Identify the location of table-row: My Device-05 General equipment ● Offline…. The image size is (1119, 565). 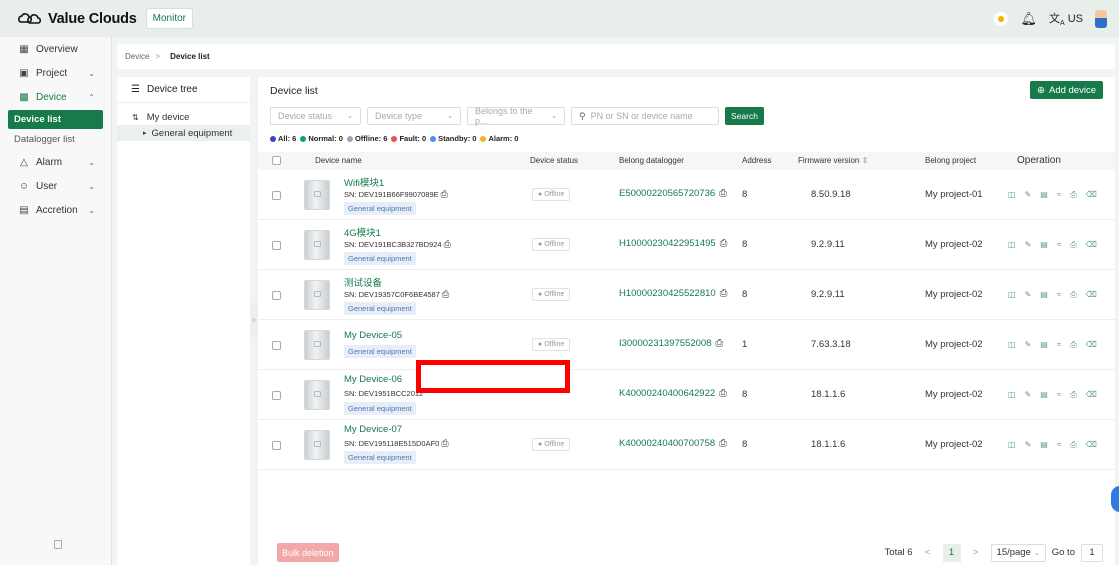
(686, 345).